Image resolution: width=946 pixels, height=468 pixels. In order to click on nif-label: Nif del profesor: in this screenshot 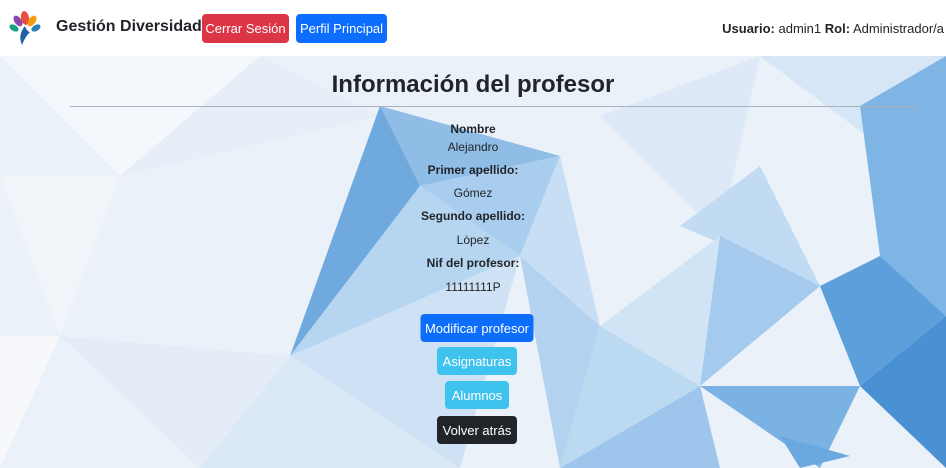, I will do `click(473, 263)`.